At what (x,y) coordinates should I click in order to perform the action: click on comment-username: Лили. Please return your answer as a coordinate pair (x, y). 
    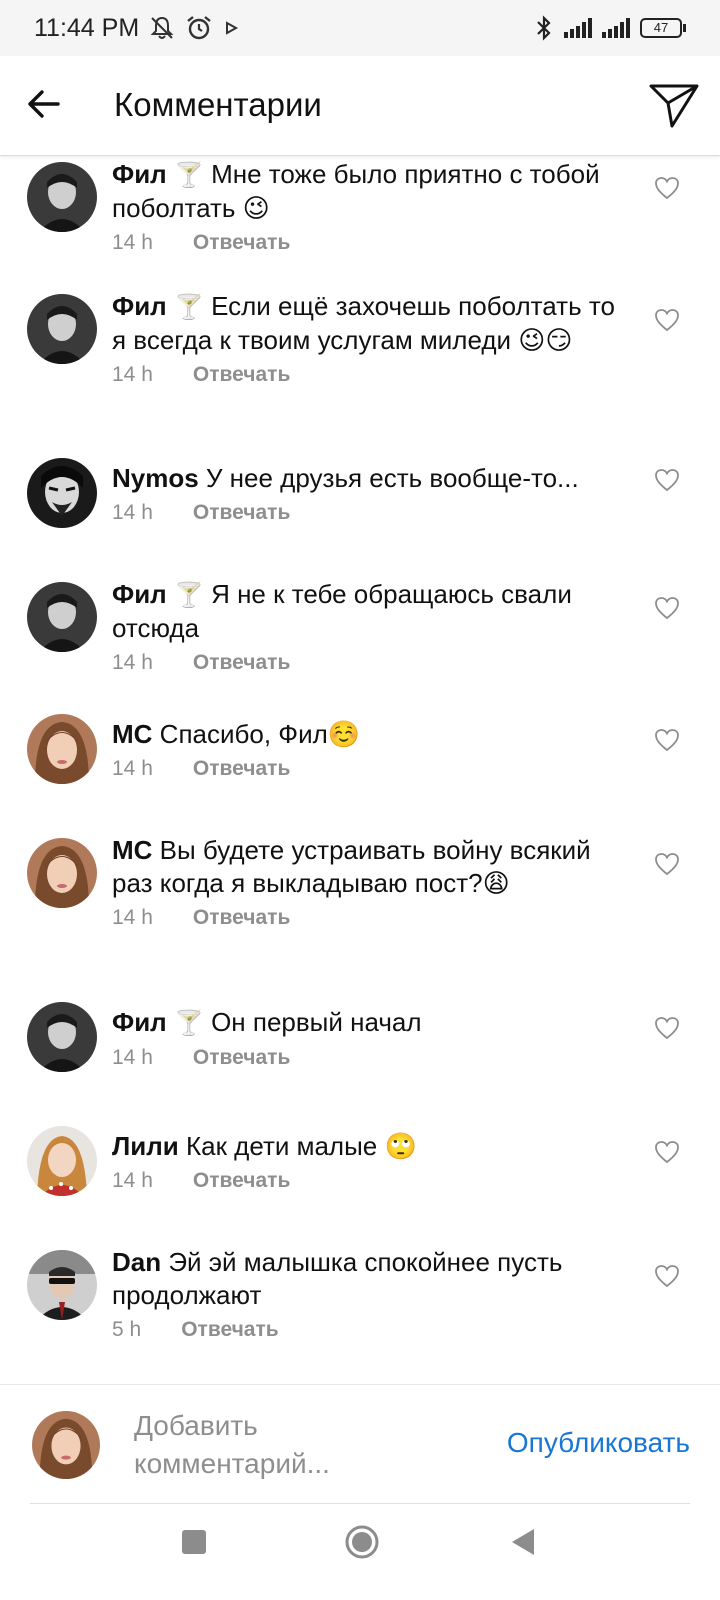
    Looking at the image, I should click on (145, 1146).